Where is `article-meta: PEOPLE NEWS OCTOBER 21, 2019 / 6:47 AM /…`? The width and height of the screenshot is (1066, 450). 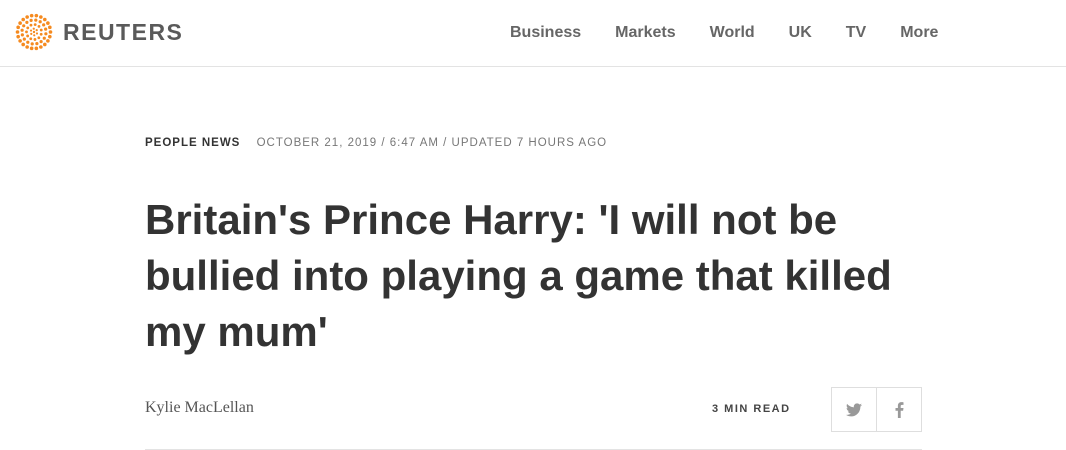 article-meta: PEOPLE NEWS OCTOBER 21, 2019 / 6:47 AM /… is located at coordinates (376, 143).